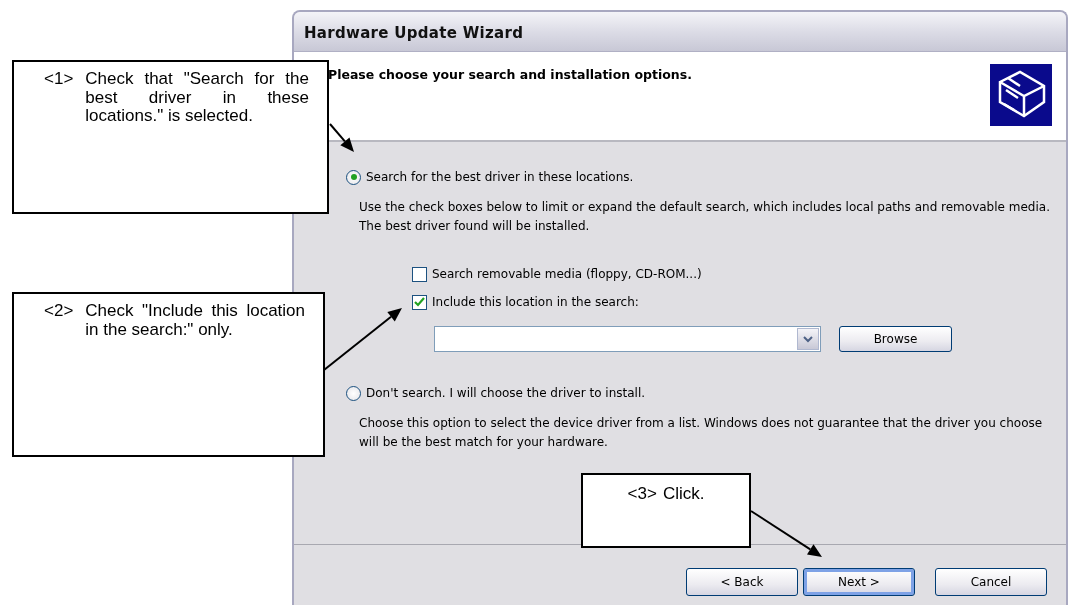 The image size is (1071, 605). What do you see at coordinates (991, 582) in the screenshot?
I see `wizard-button: Cancel` at bounding box center [991, 582].